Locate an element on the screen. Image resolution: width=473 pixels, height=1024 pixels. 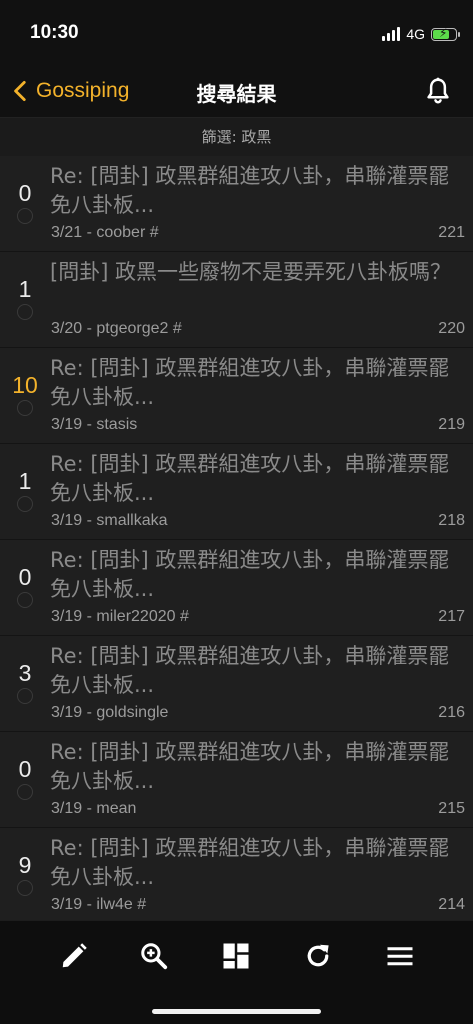
post-number: 216 is located at coordinates (451, 712).